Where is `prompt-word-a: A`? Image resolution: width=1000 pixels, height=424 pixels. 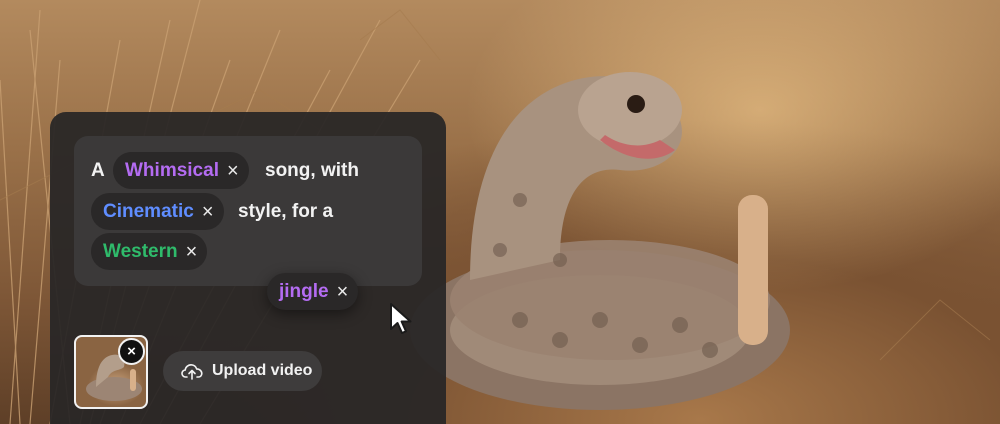
prompt-word-a: A is located at coordinates (98, 170).